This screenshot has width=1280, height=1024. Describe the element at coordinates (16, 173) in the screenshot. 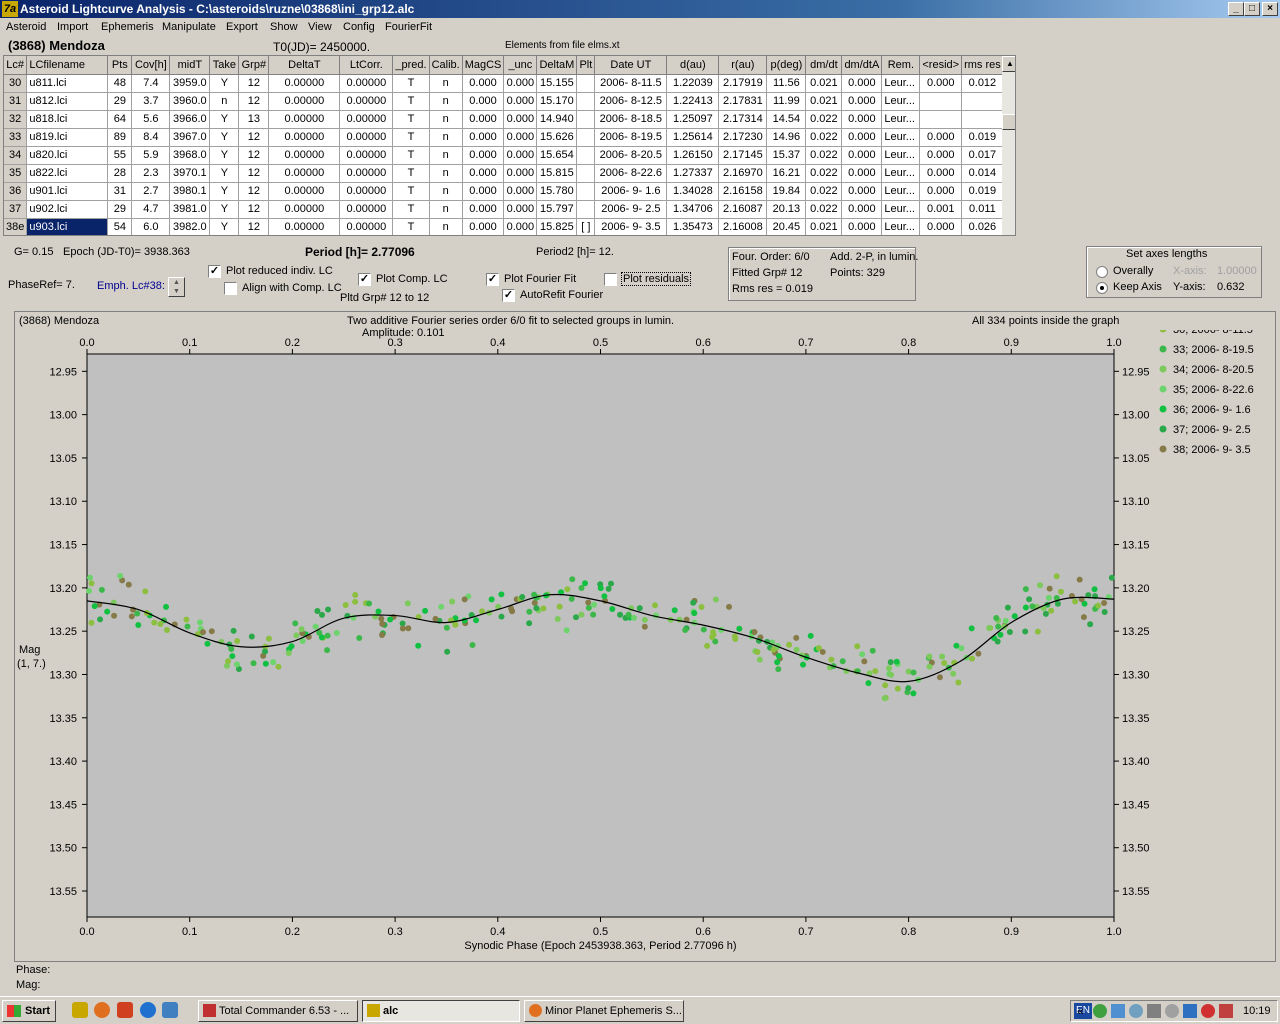

I see `table-cell: 35` at that location.